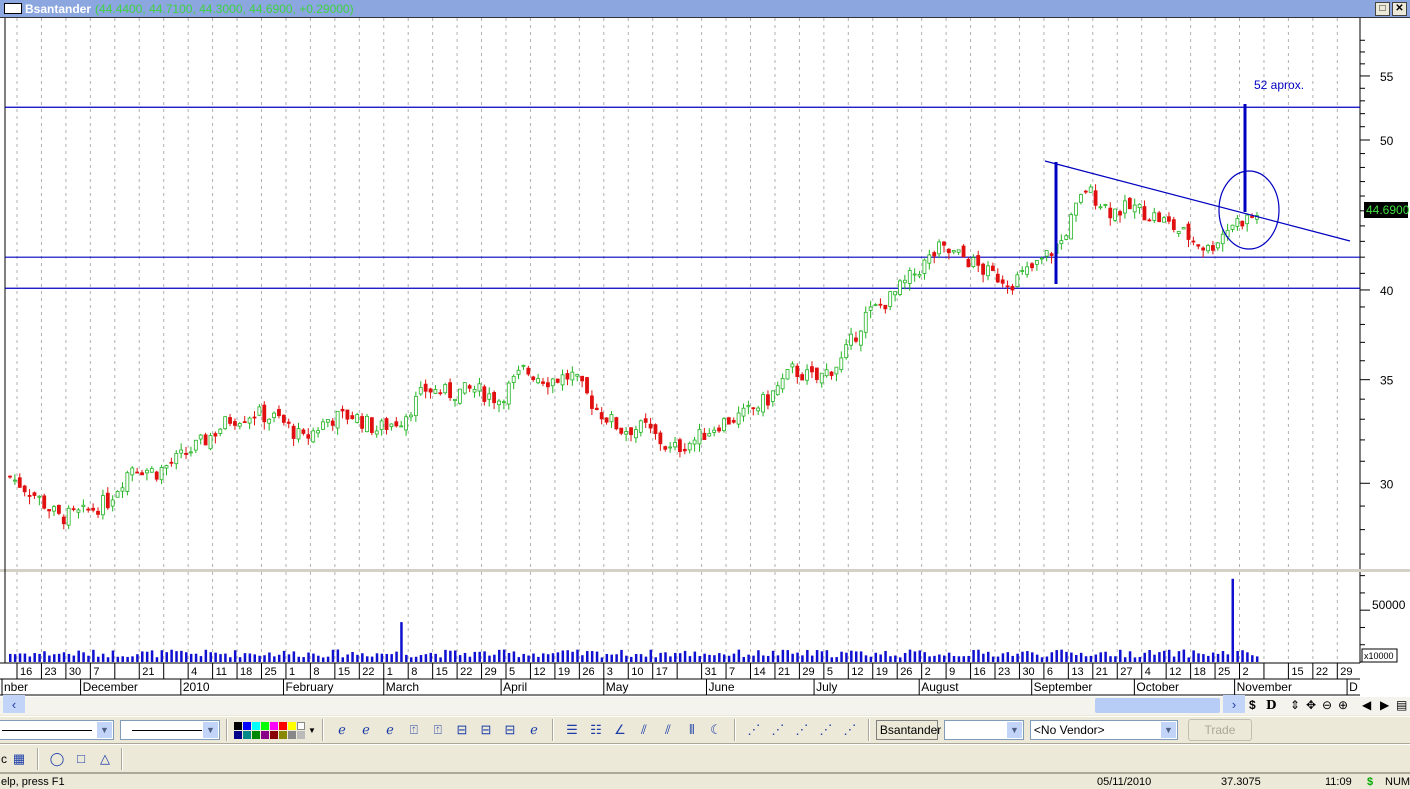  Describe the element at coordinates (96, 672) in the screenshot. I see `date-tick-label: 7` at that location.